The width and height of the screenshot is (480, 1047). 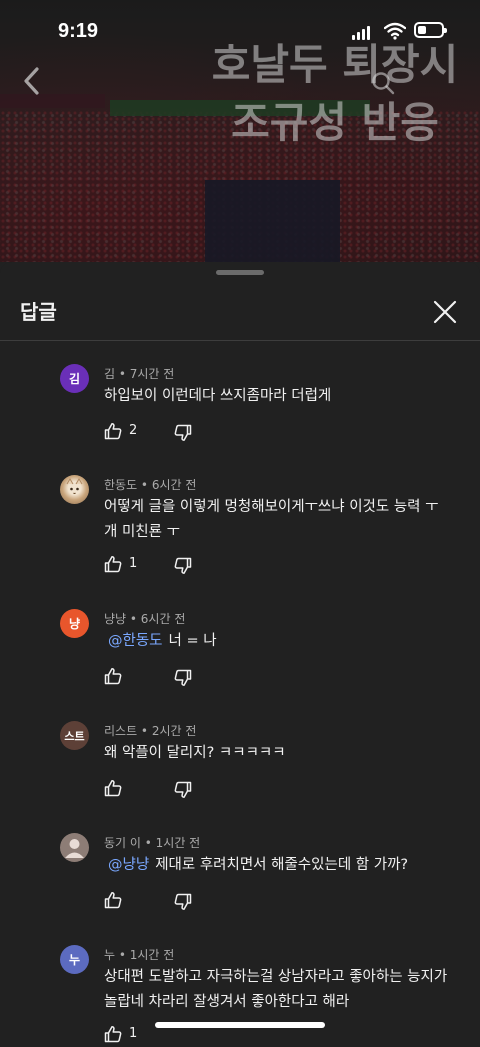 I want to click on comment-meta: 한동도 • 6시간 전, so click(x=150, y=485).